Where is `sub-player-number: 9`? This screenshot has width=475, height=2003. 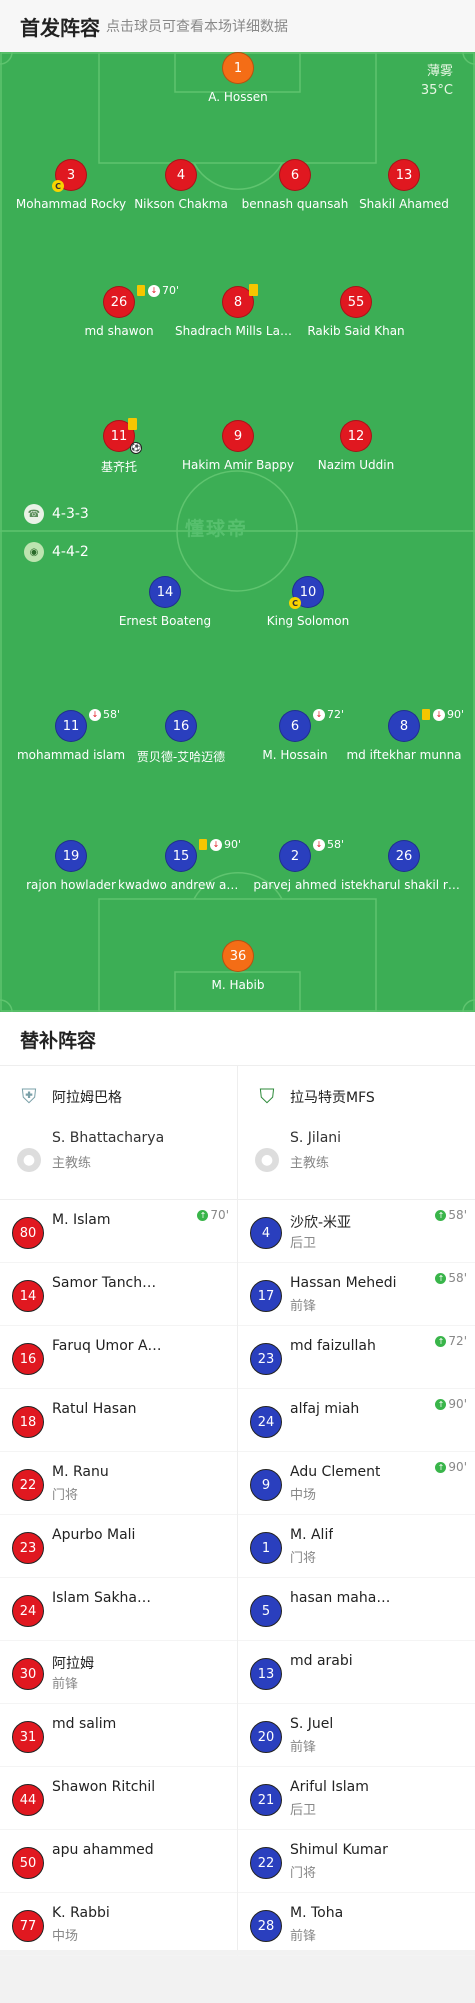
sub-player-number: 9 is located at coordinates (266, 1485).